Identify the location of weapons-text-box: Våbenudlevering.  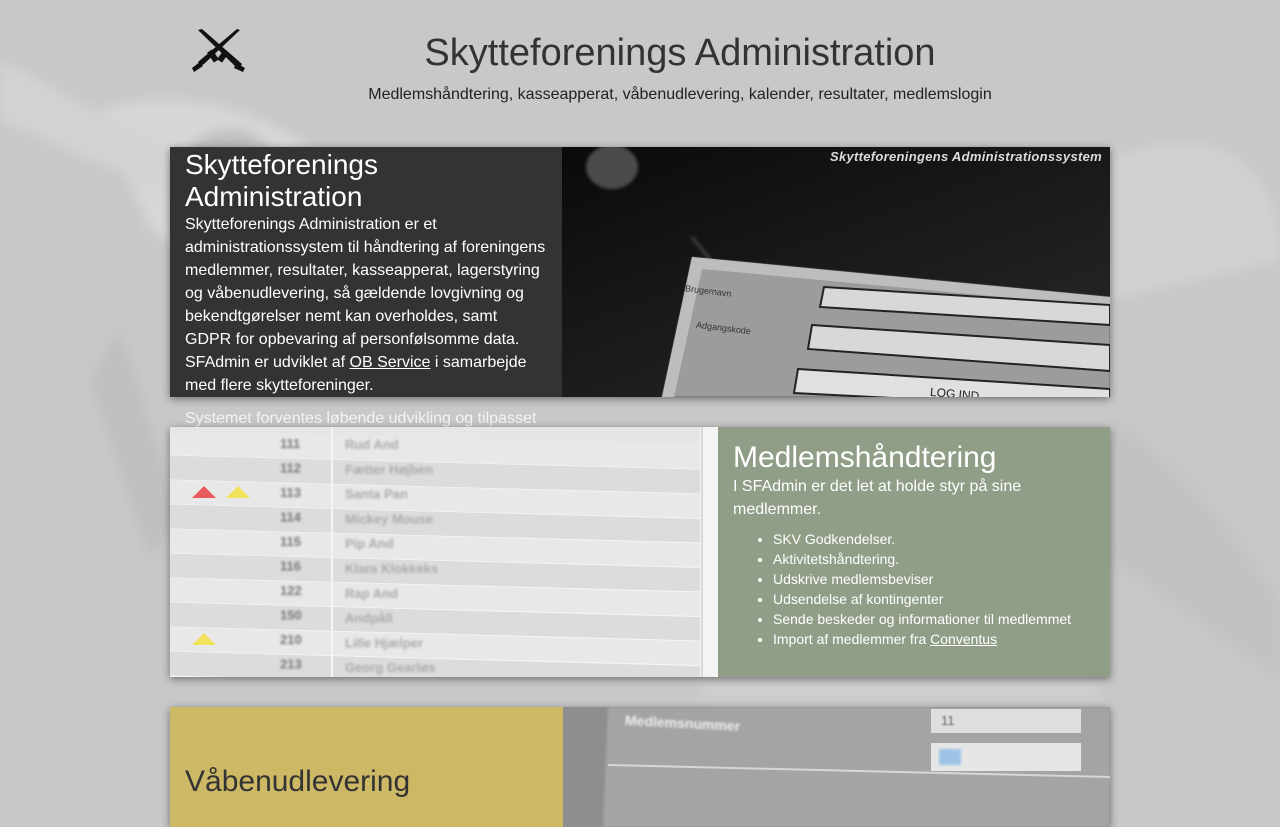
(366, 767).